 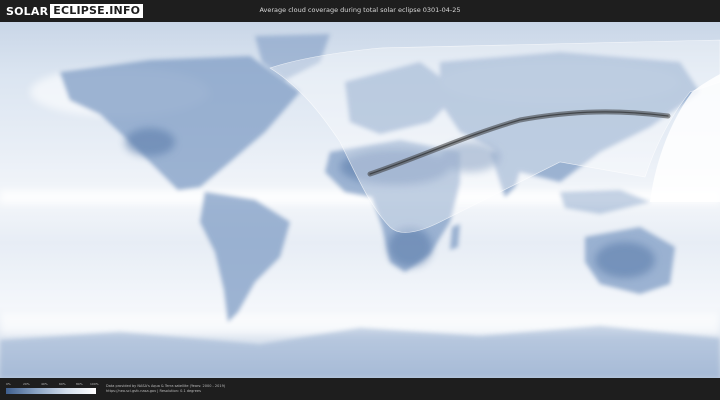 What do you see at coordinates (360, 352) in the screenshot?
I see `antarctica` at bounding box center [360, 352].